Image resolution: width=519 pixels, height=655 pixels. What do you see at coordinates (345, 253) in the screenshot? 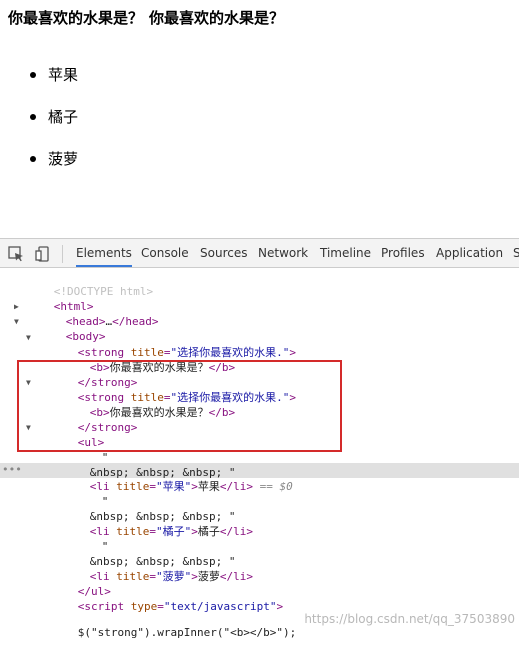
I see `tab-timeline: Timeline` at bounding box center [345, 253].